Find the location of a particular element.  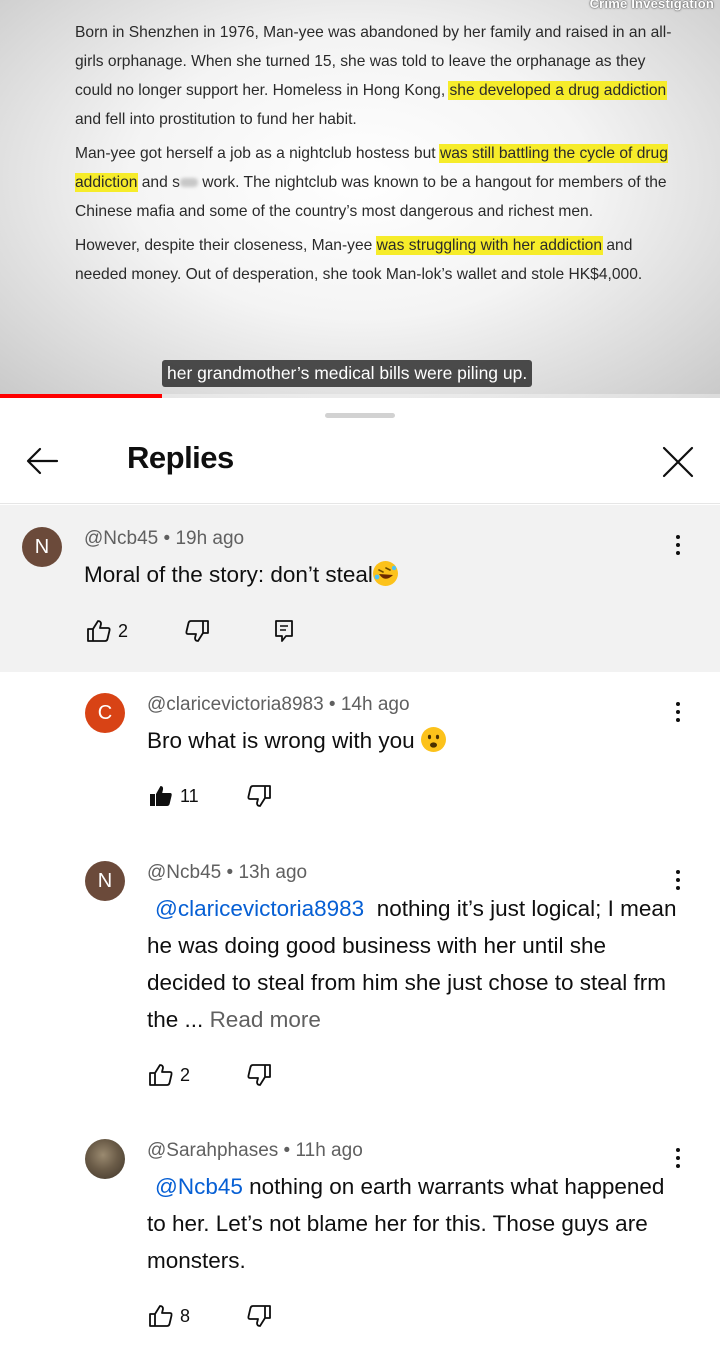

drag-handle is located at coordinates (360, 415).